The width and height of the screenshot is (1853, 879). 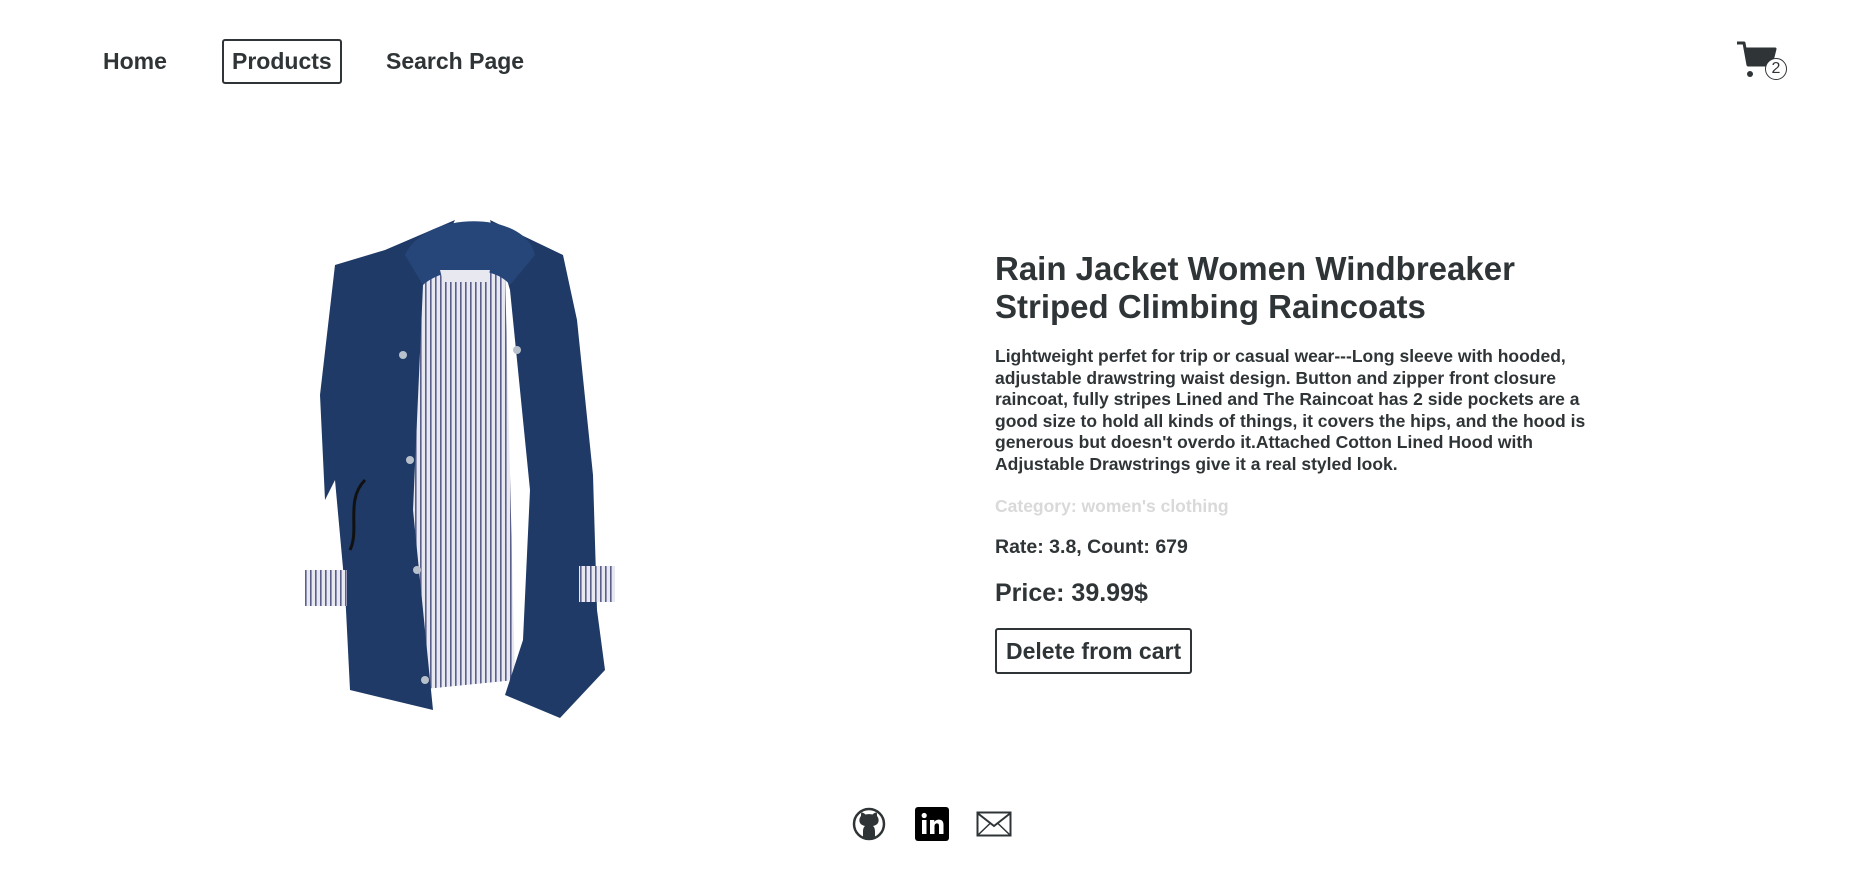 I want to click on cart-count-badge: 2, so click(x=1776, y=69).